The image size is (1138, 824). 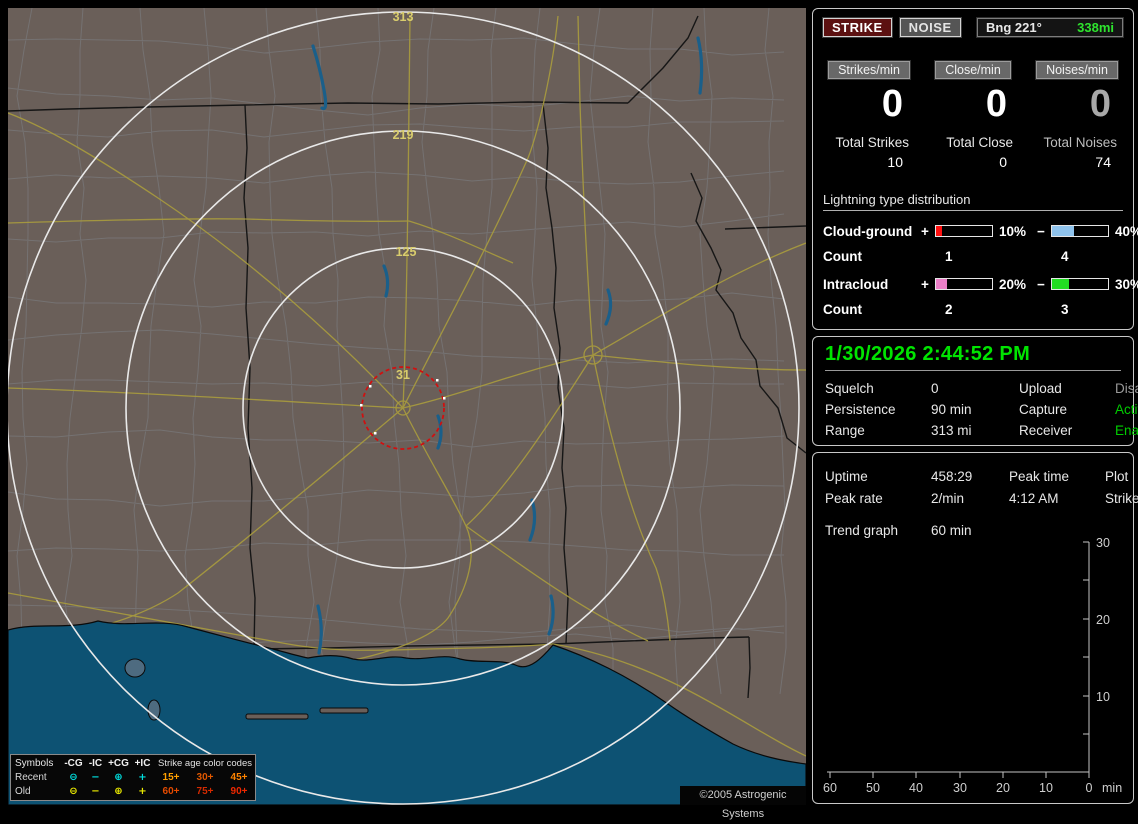 What do you see at coordinates (930, 27) in the screenshot?
I see `noise-mode-button: NOISE` at bounding box center [930, 27].